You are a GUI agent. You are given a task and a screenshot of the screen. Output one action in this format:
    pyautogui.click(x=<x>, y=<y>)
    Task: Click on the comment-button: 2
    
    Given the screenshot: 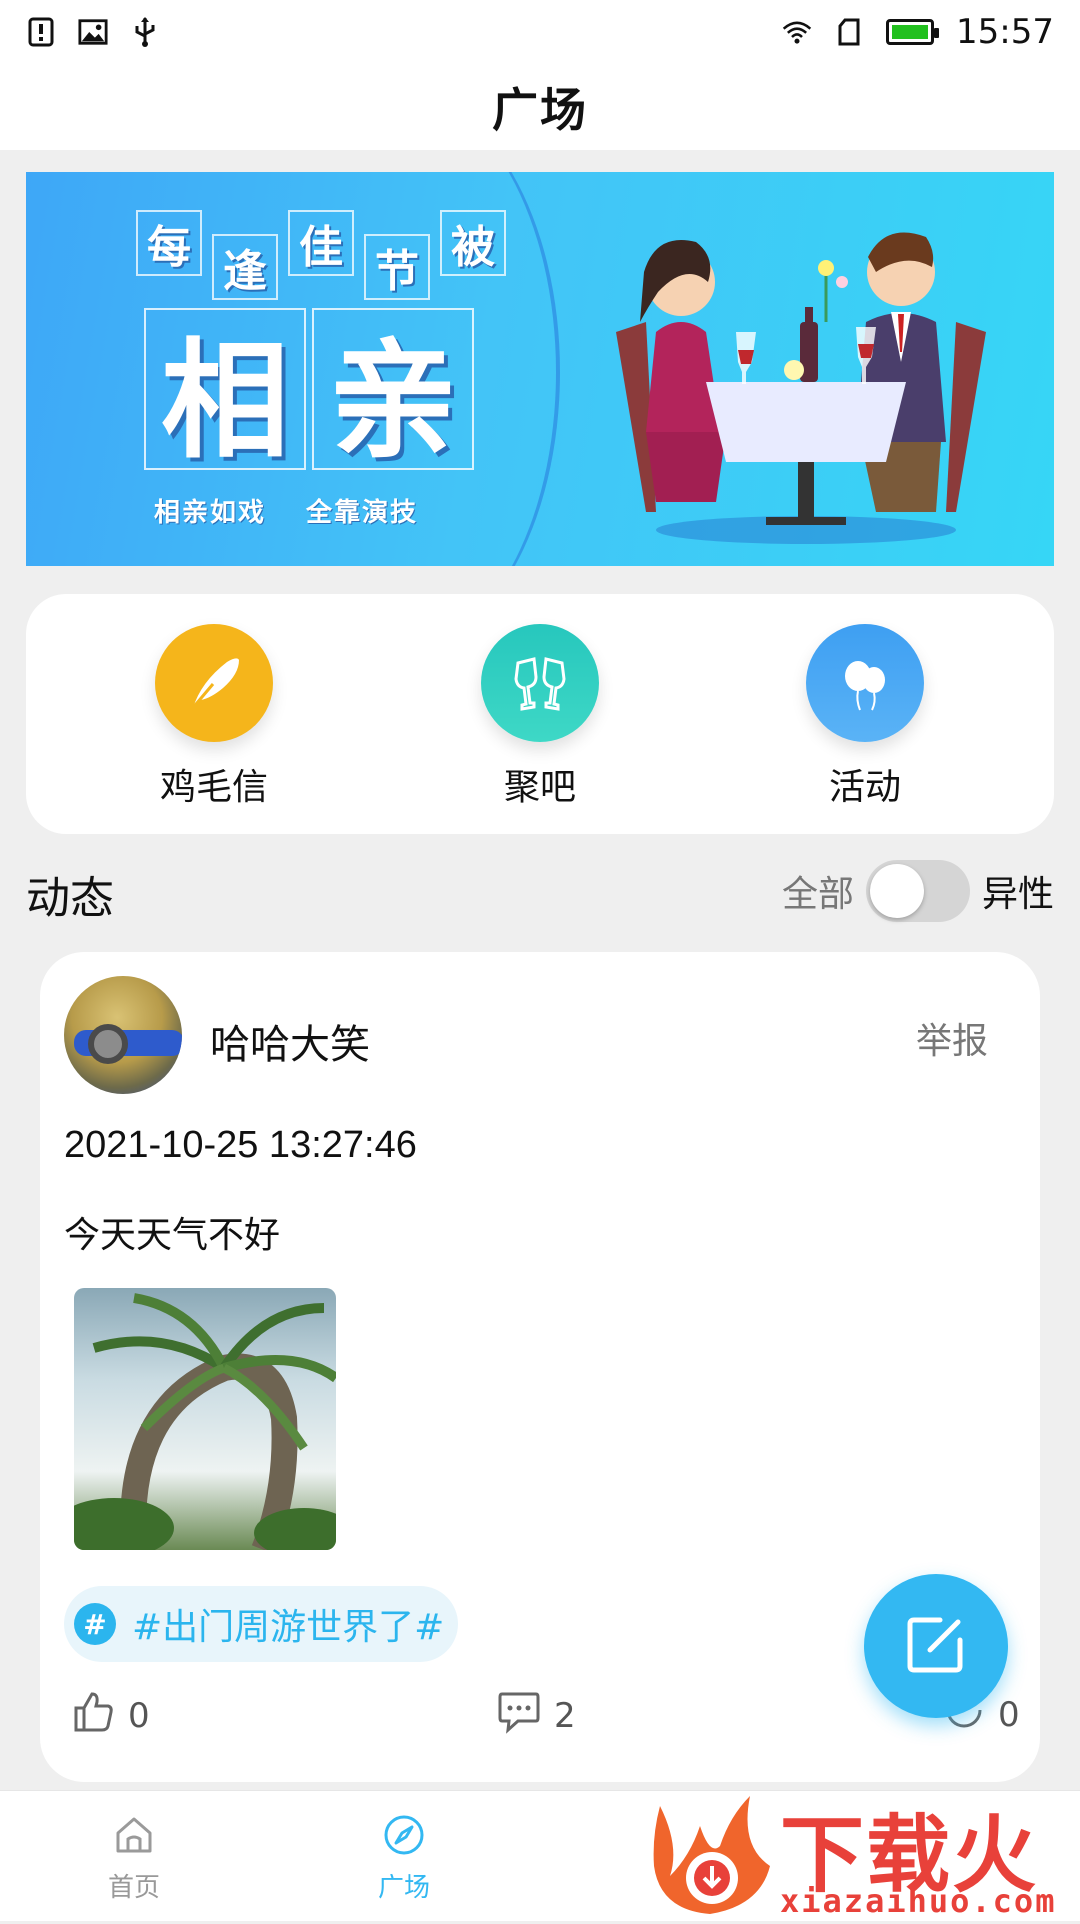 What is the action you would take?
    pyautogui.click(x=536, y=1715)
    